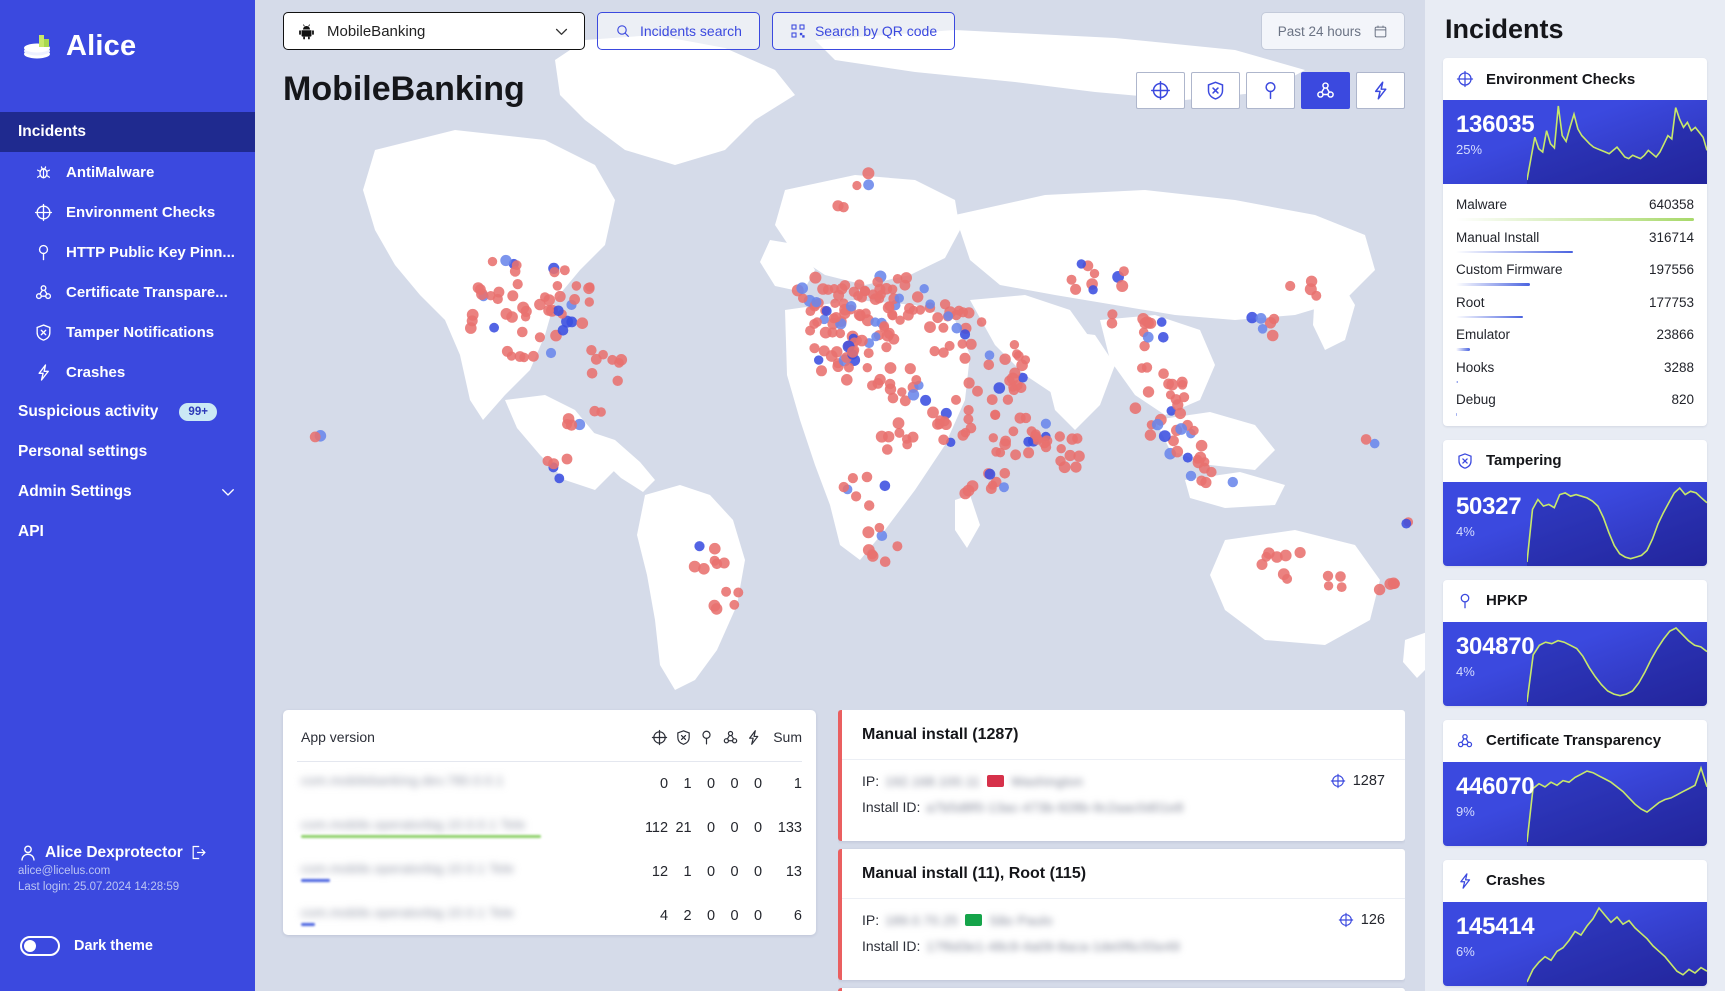 This screenshot has width=1725, height=991. What do you see at coordinates (1504, 29) in the screenshot?
I see `incidents-panel-title: Incidents` at bounding box center [1504, 29].